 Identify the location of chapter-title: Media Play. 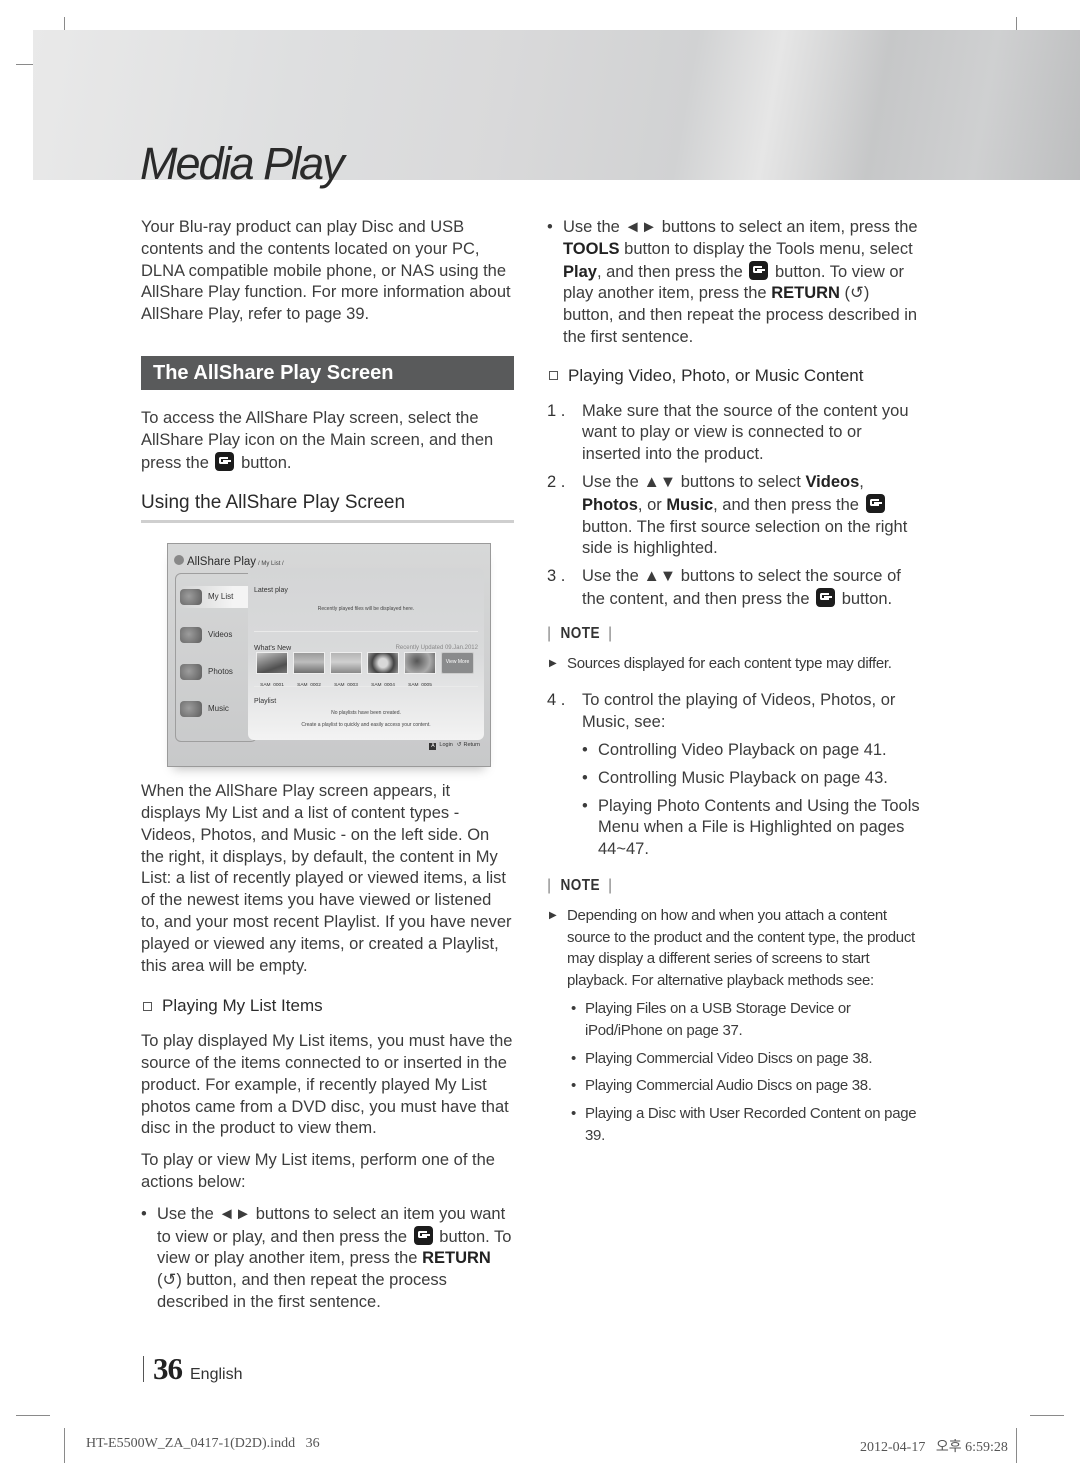
(242, 163).